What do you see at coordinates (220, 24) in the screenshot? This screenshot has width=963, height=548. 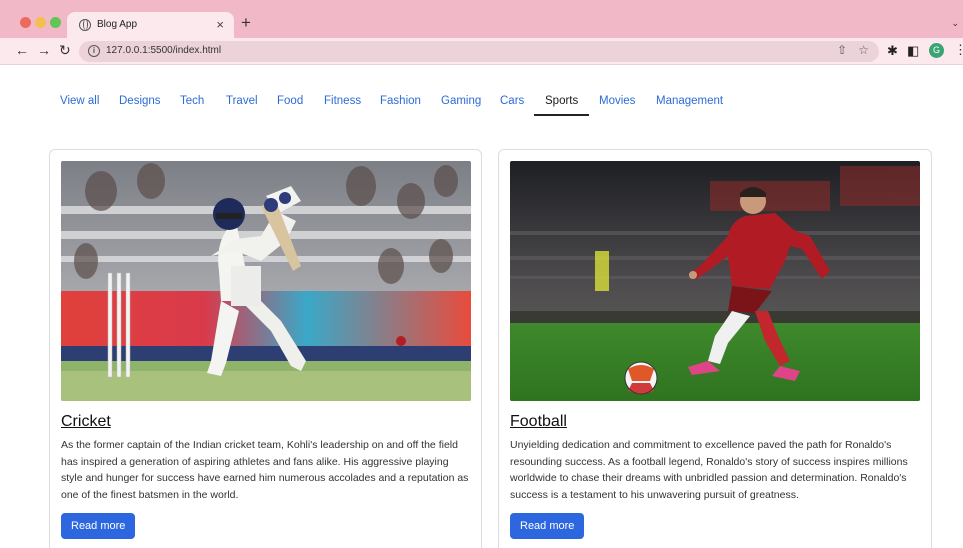 I see `tab-close-button: ×` at bounding box center [220, 24].